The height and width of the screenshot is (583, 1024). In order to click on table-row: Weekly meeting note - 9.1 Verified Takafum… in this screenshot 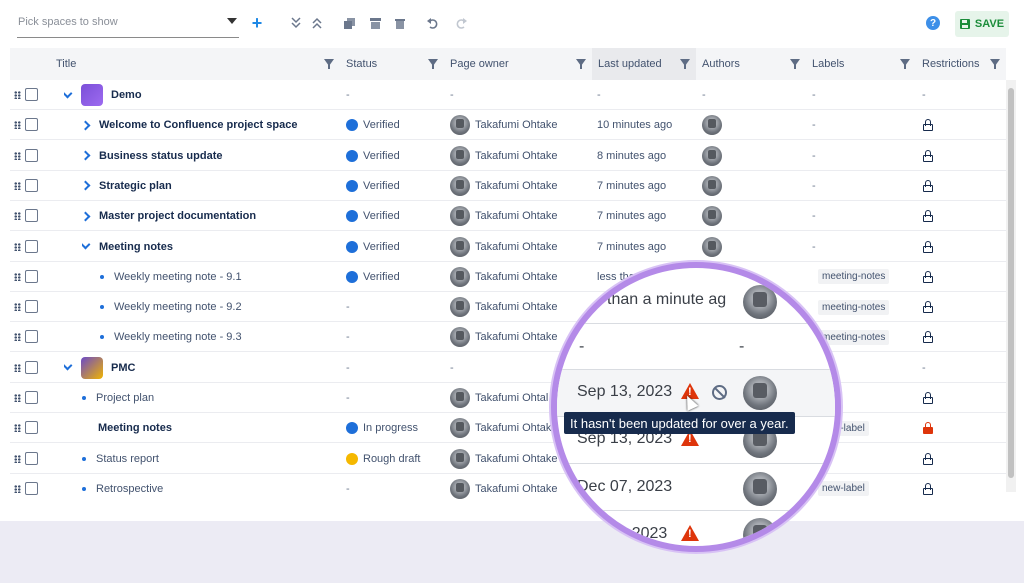, I will do `click(508, 277)`.